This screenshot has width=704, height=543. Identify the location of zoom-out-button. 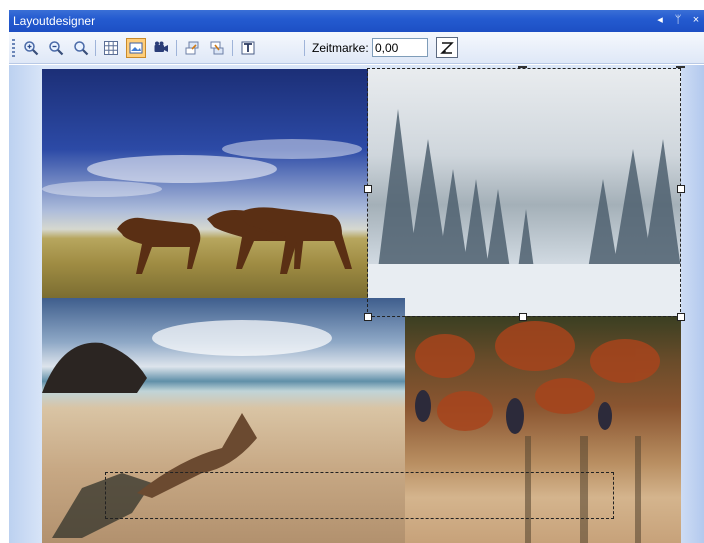
(56, 48).